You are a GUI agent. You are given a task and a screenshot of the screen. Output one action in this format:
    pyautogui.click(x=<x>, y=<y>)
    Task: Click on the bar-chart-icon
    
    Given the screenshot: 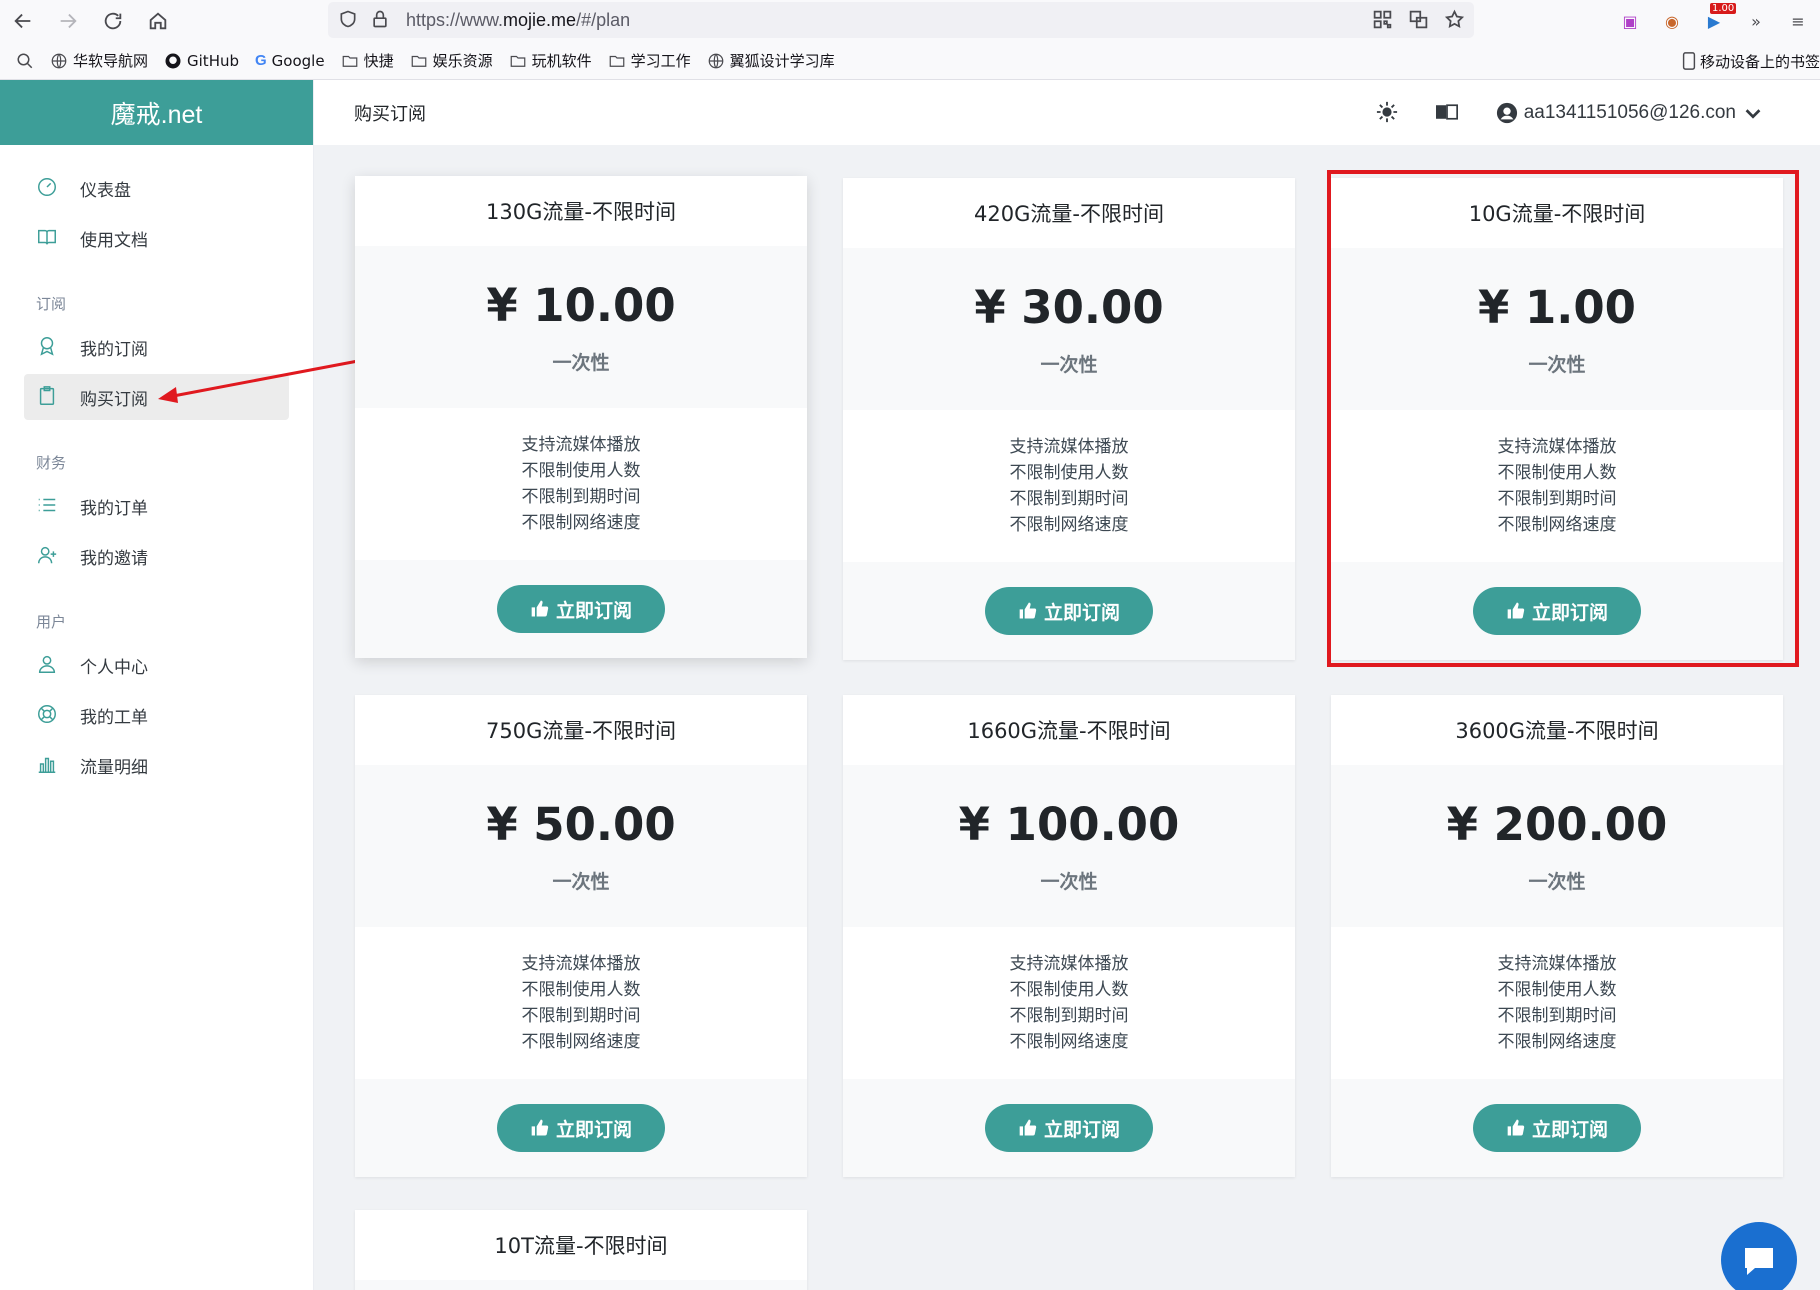 What is the action you would take?
    pyautogui.click(x=48, y=765)
    